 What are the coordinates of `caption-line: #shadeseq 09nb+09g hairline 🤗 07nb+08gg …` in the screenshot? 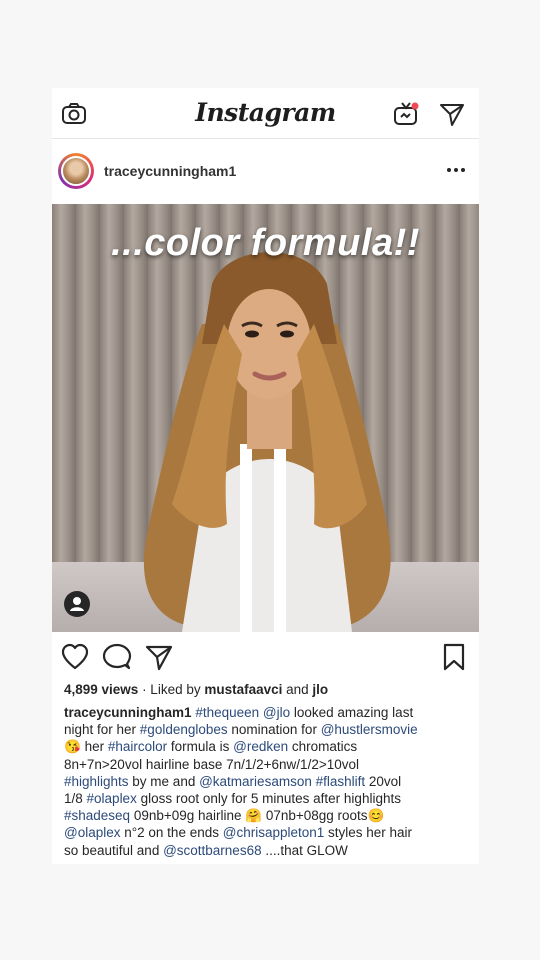 It's located at (268, 815).